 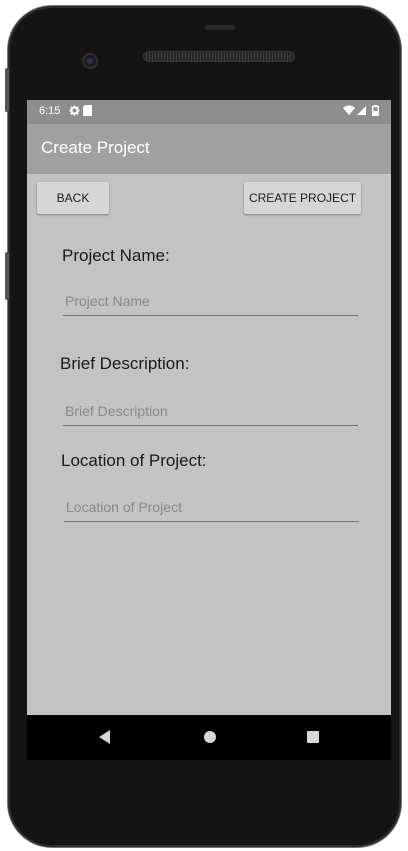 What do you see at coordinates (7, 90) in the screenshot?
I see `power-button` at bounding box center [7, 90].